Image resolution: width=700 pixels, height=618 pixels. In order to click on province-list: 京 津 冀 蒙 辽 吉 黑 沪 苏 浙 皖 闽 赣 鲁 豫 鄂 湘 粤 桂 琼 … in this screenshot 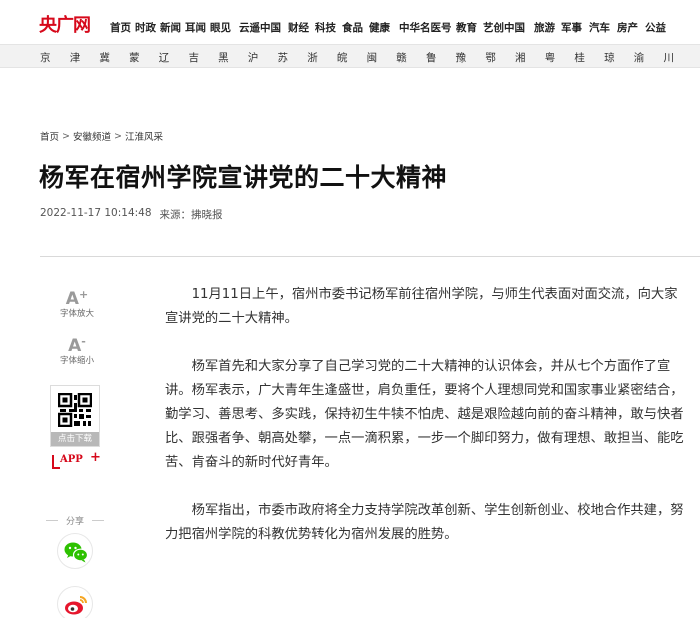, I will do `click(366, 57)`.